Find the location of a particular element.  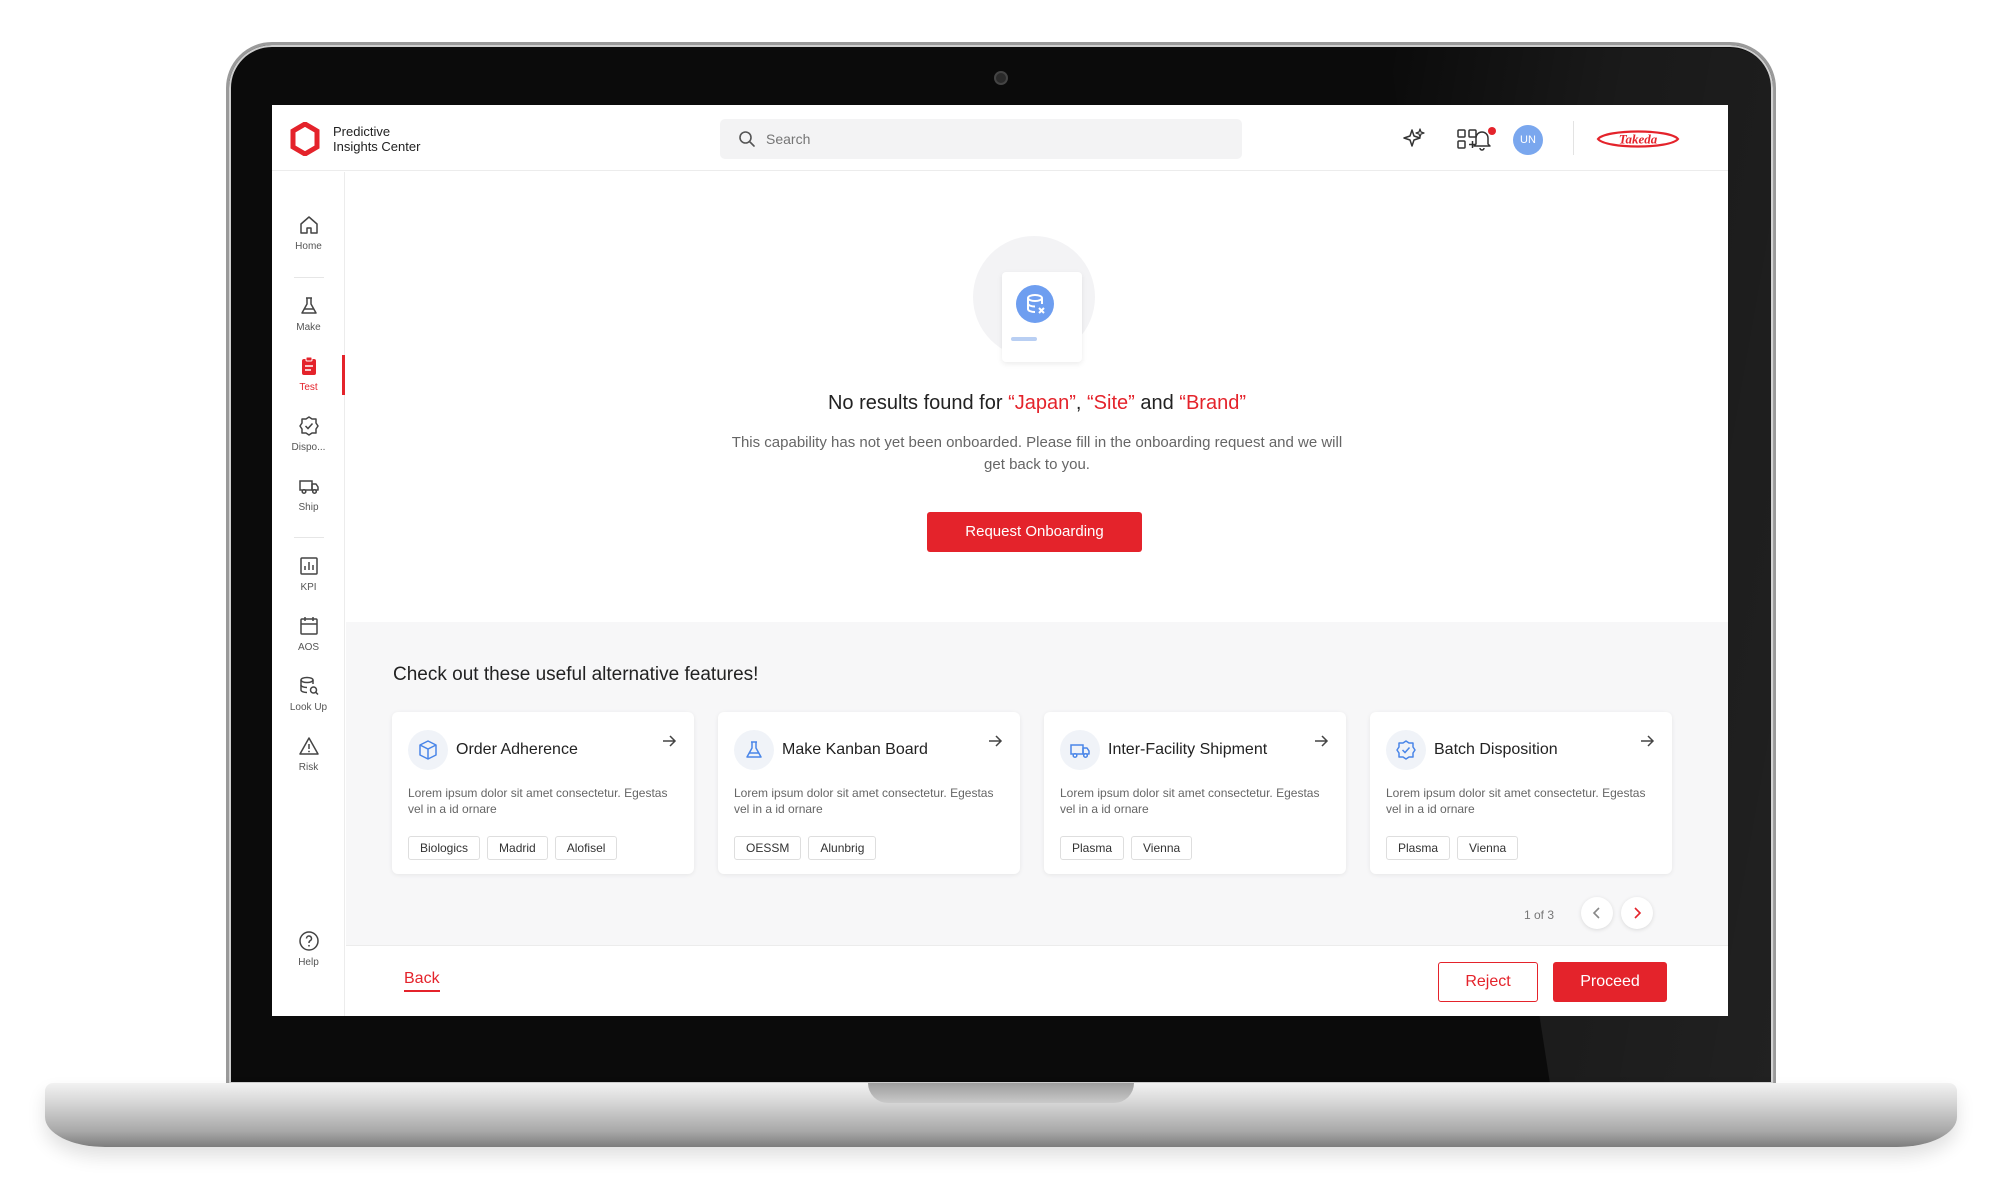

sidebar-item-label: Make is located at coordinates (308, 327).